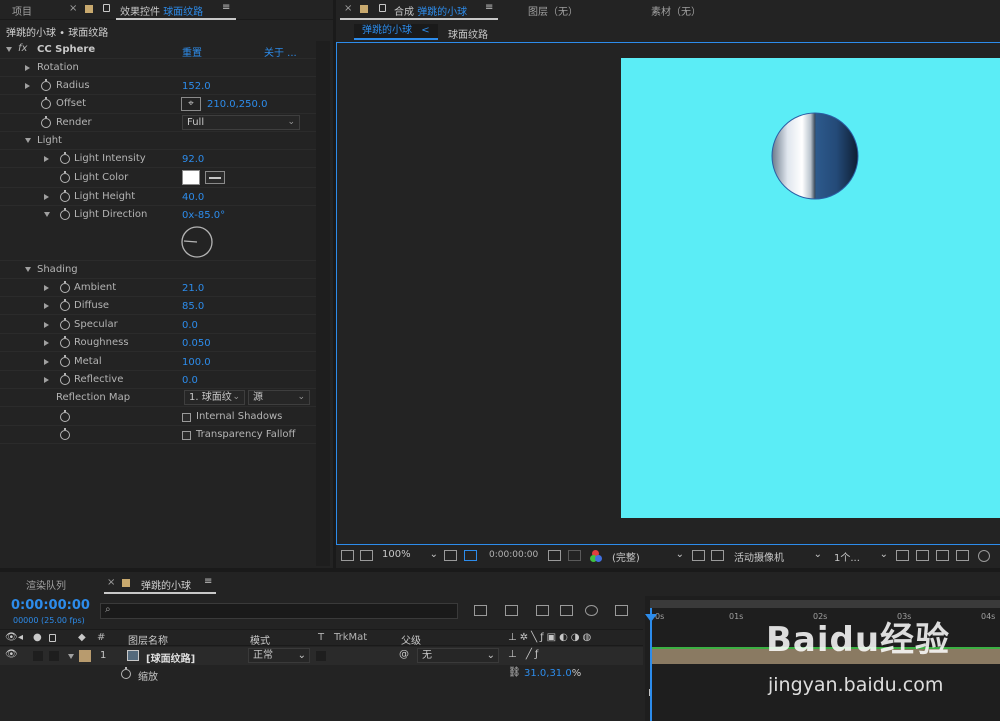 This screenshot has height=721, width=1000. I want to click on breadcrumb-next: 球面纹路, so click(468, 33).